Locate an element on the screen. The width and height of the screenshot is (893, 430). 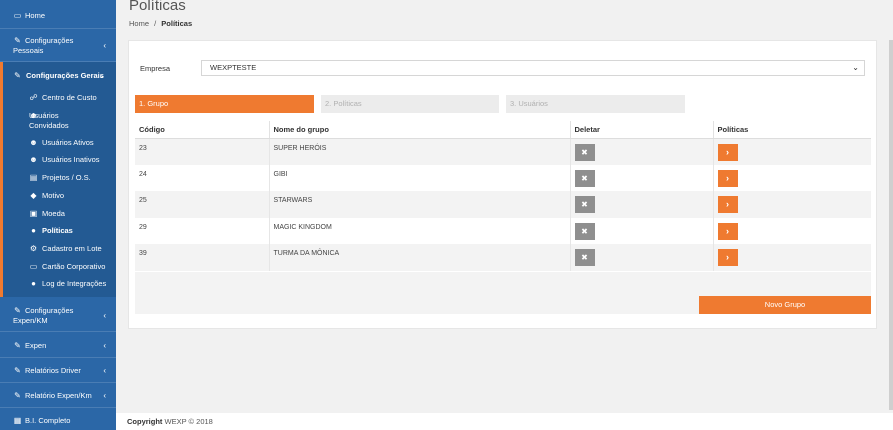
cell-nome: GIBI is located at coordinates (420, 178).